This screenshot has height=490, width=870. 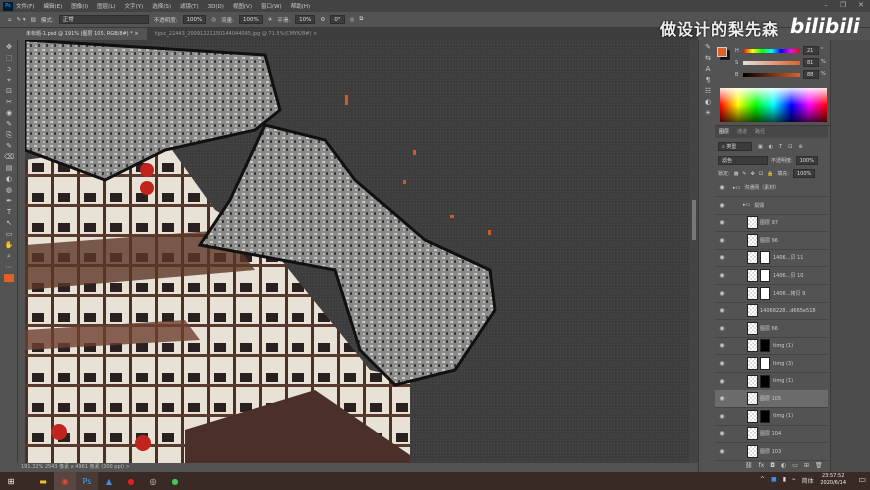 I want to click on tray-app-icon: ■, so click(x=774, y=480).